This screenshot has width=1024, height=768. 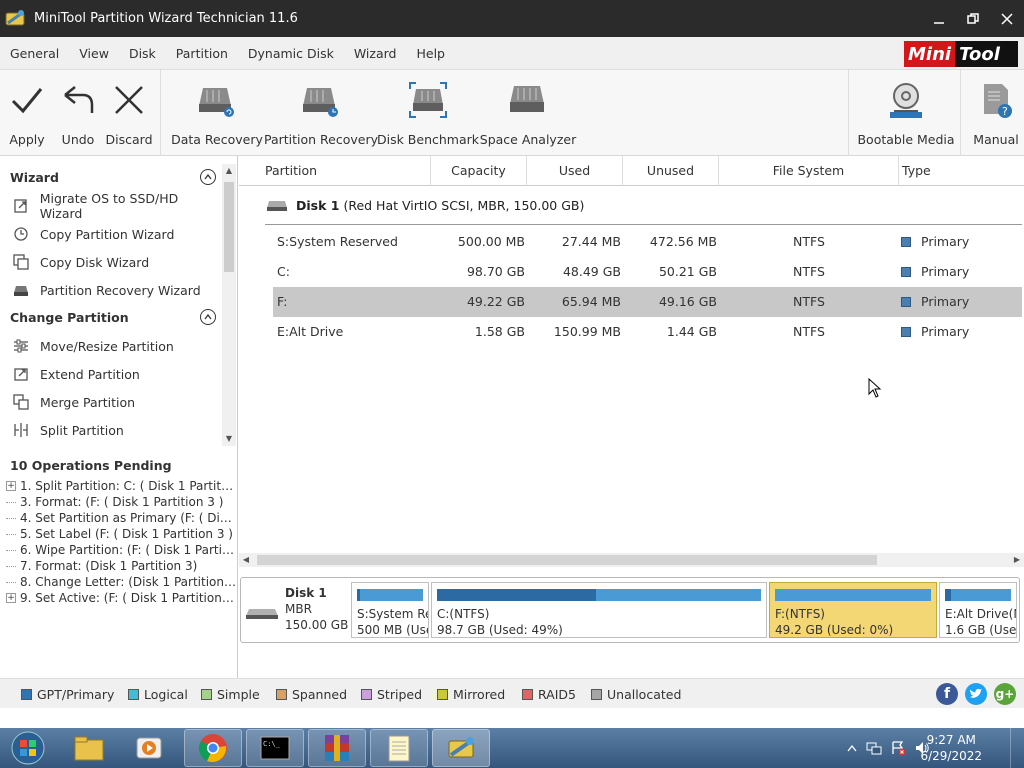 I want to click on disk-benchmark-button: Disk Benchmark, so click(x=428, y=113).